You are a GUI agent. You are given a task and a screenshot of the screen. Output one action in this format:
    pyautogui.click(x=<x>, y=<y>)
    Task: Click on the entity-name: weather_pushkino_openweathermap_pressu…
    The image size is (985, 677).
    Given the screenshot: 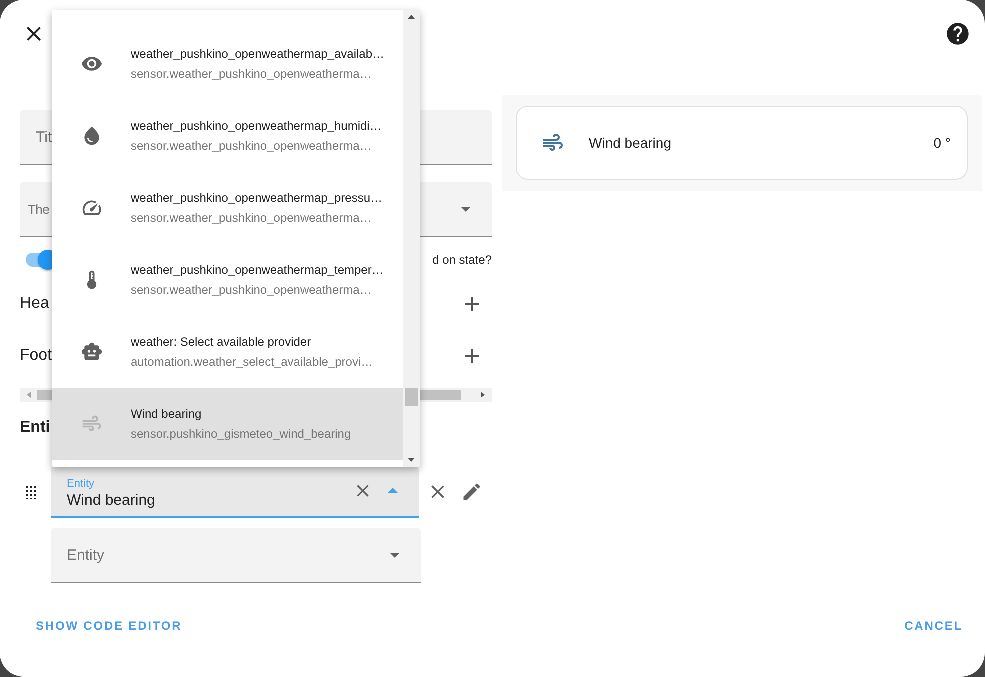 What is the action you would take?
    pyautogui.click(x=256, y=198)
    